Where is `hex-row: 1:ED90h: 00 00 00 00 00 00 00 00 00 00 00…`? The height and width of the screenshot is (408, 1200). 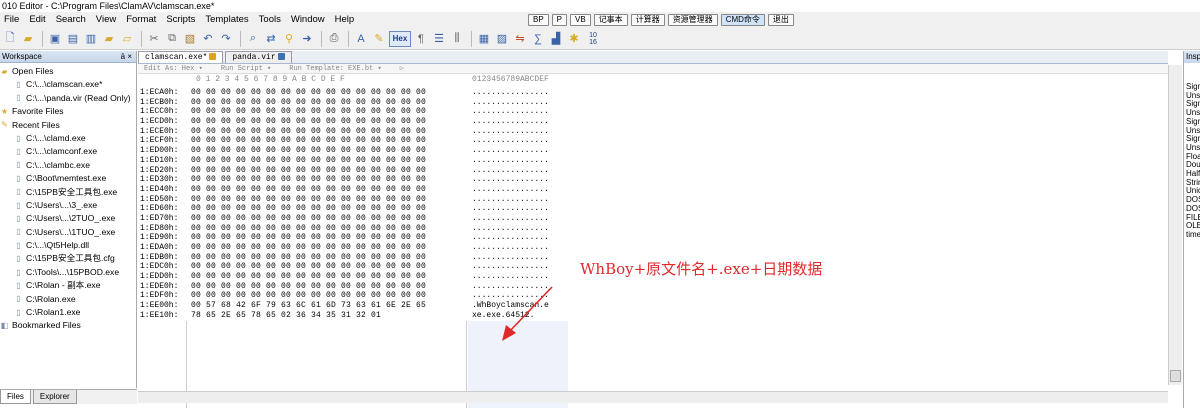
hex-row: 1:ED90h: 00 00 00 00 00 00 00 00 00 00 00… is located at coordinates (653, 238).